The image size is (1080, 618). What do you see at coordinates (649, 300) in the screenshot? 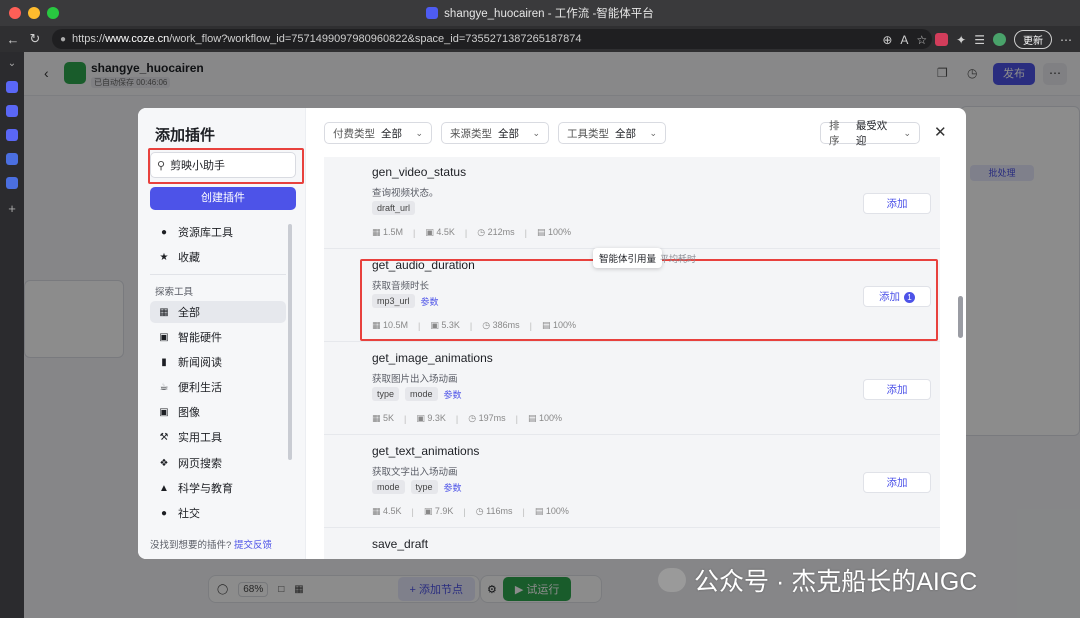
I see `plugin-highlight-box` at bounding box center [649, 300].